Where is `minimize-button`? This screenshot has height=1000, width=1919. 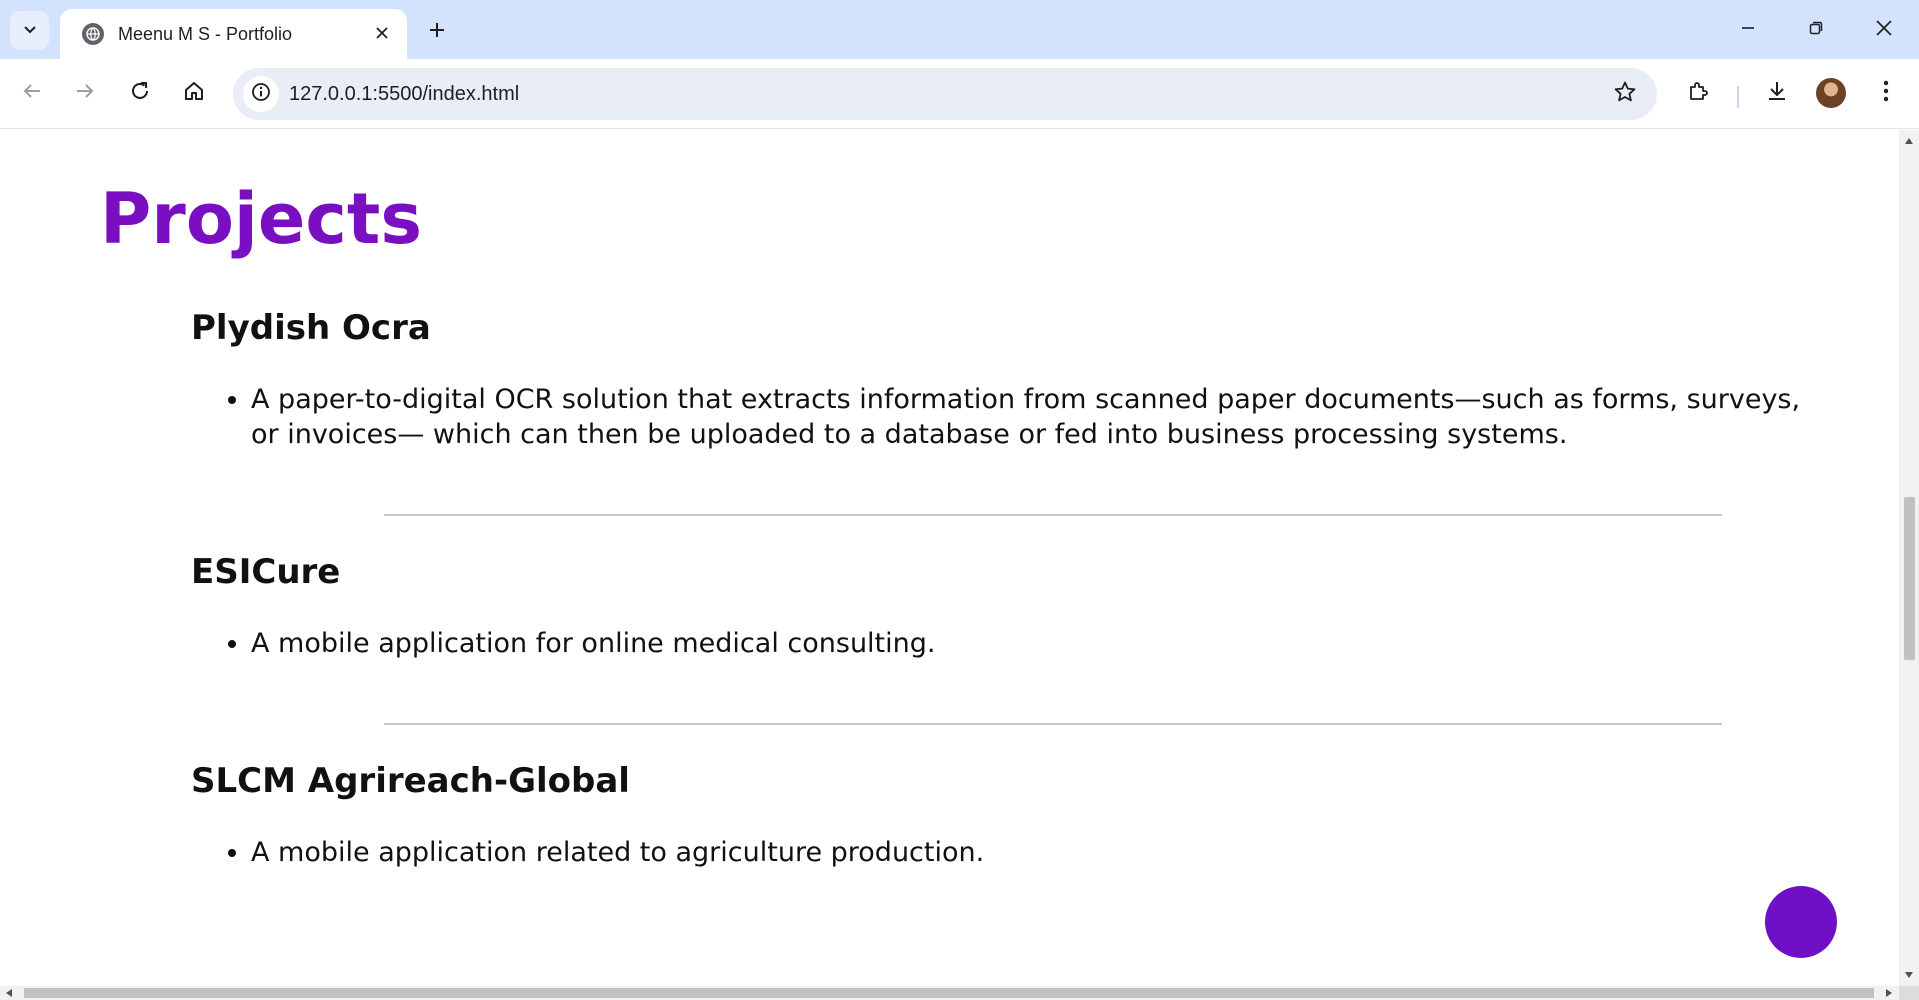 minimize-button is located at coordinates (1748, 30).